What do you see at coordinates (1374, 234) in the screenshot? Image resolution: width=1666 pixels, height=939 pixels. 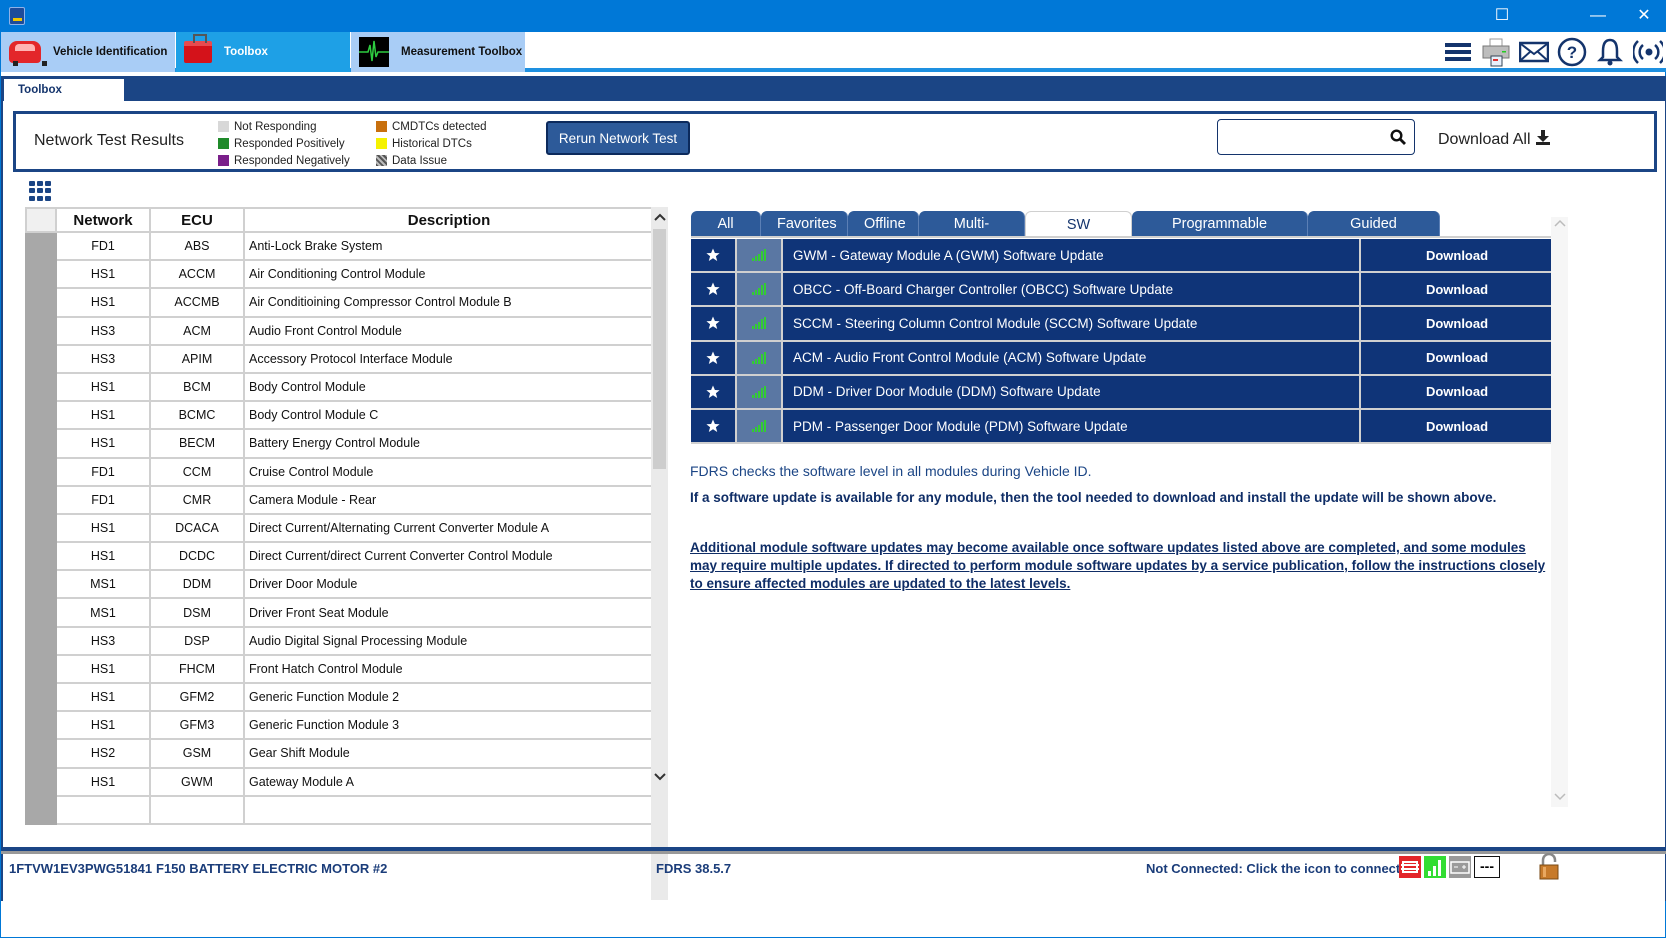 I see `tab-guided-routines: Guided Routines` at bounding box center [1374, 234].